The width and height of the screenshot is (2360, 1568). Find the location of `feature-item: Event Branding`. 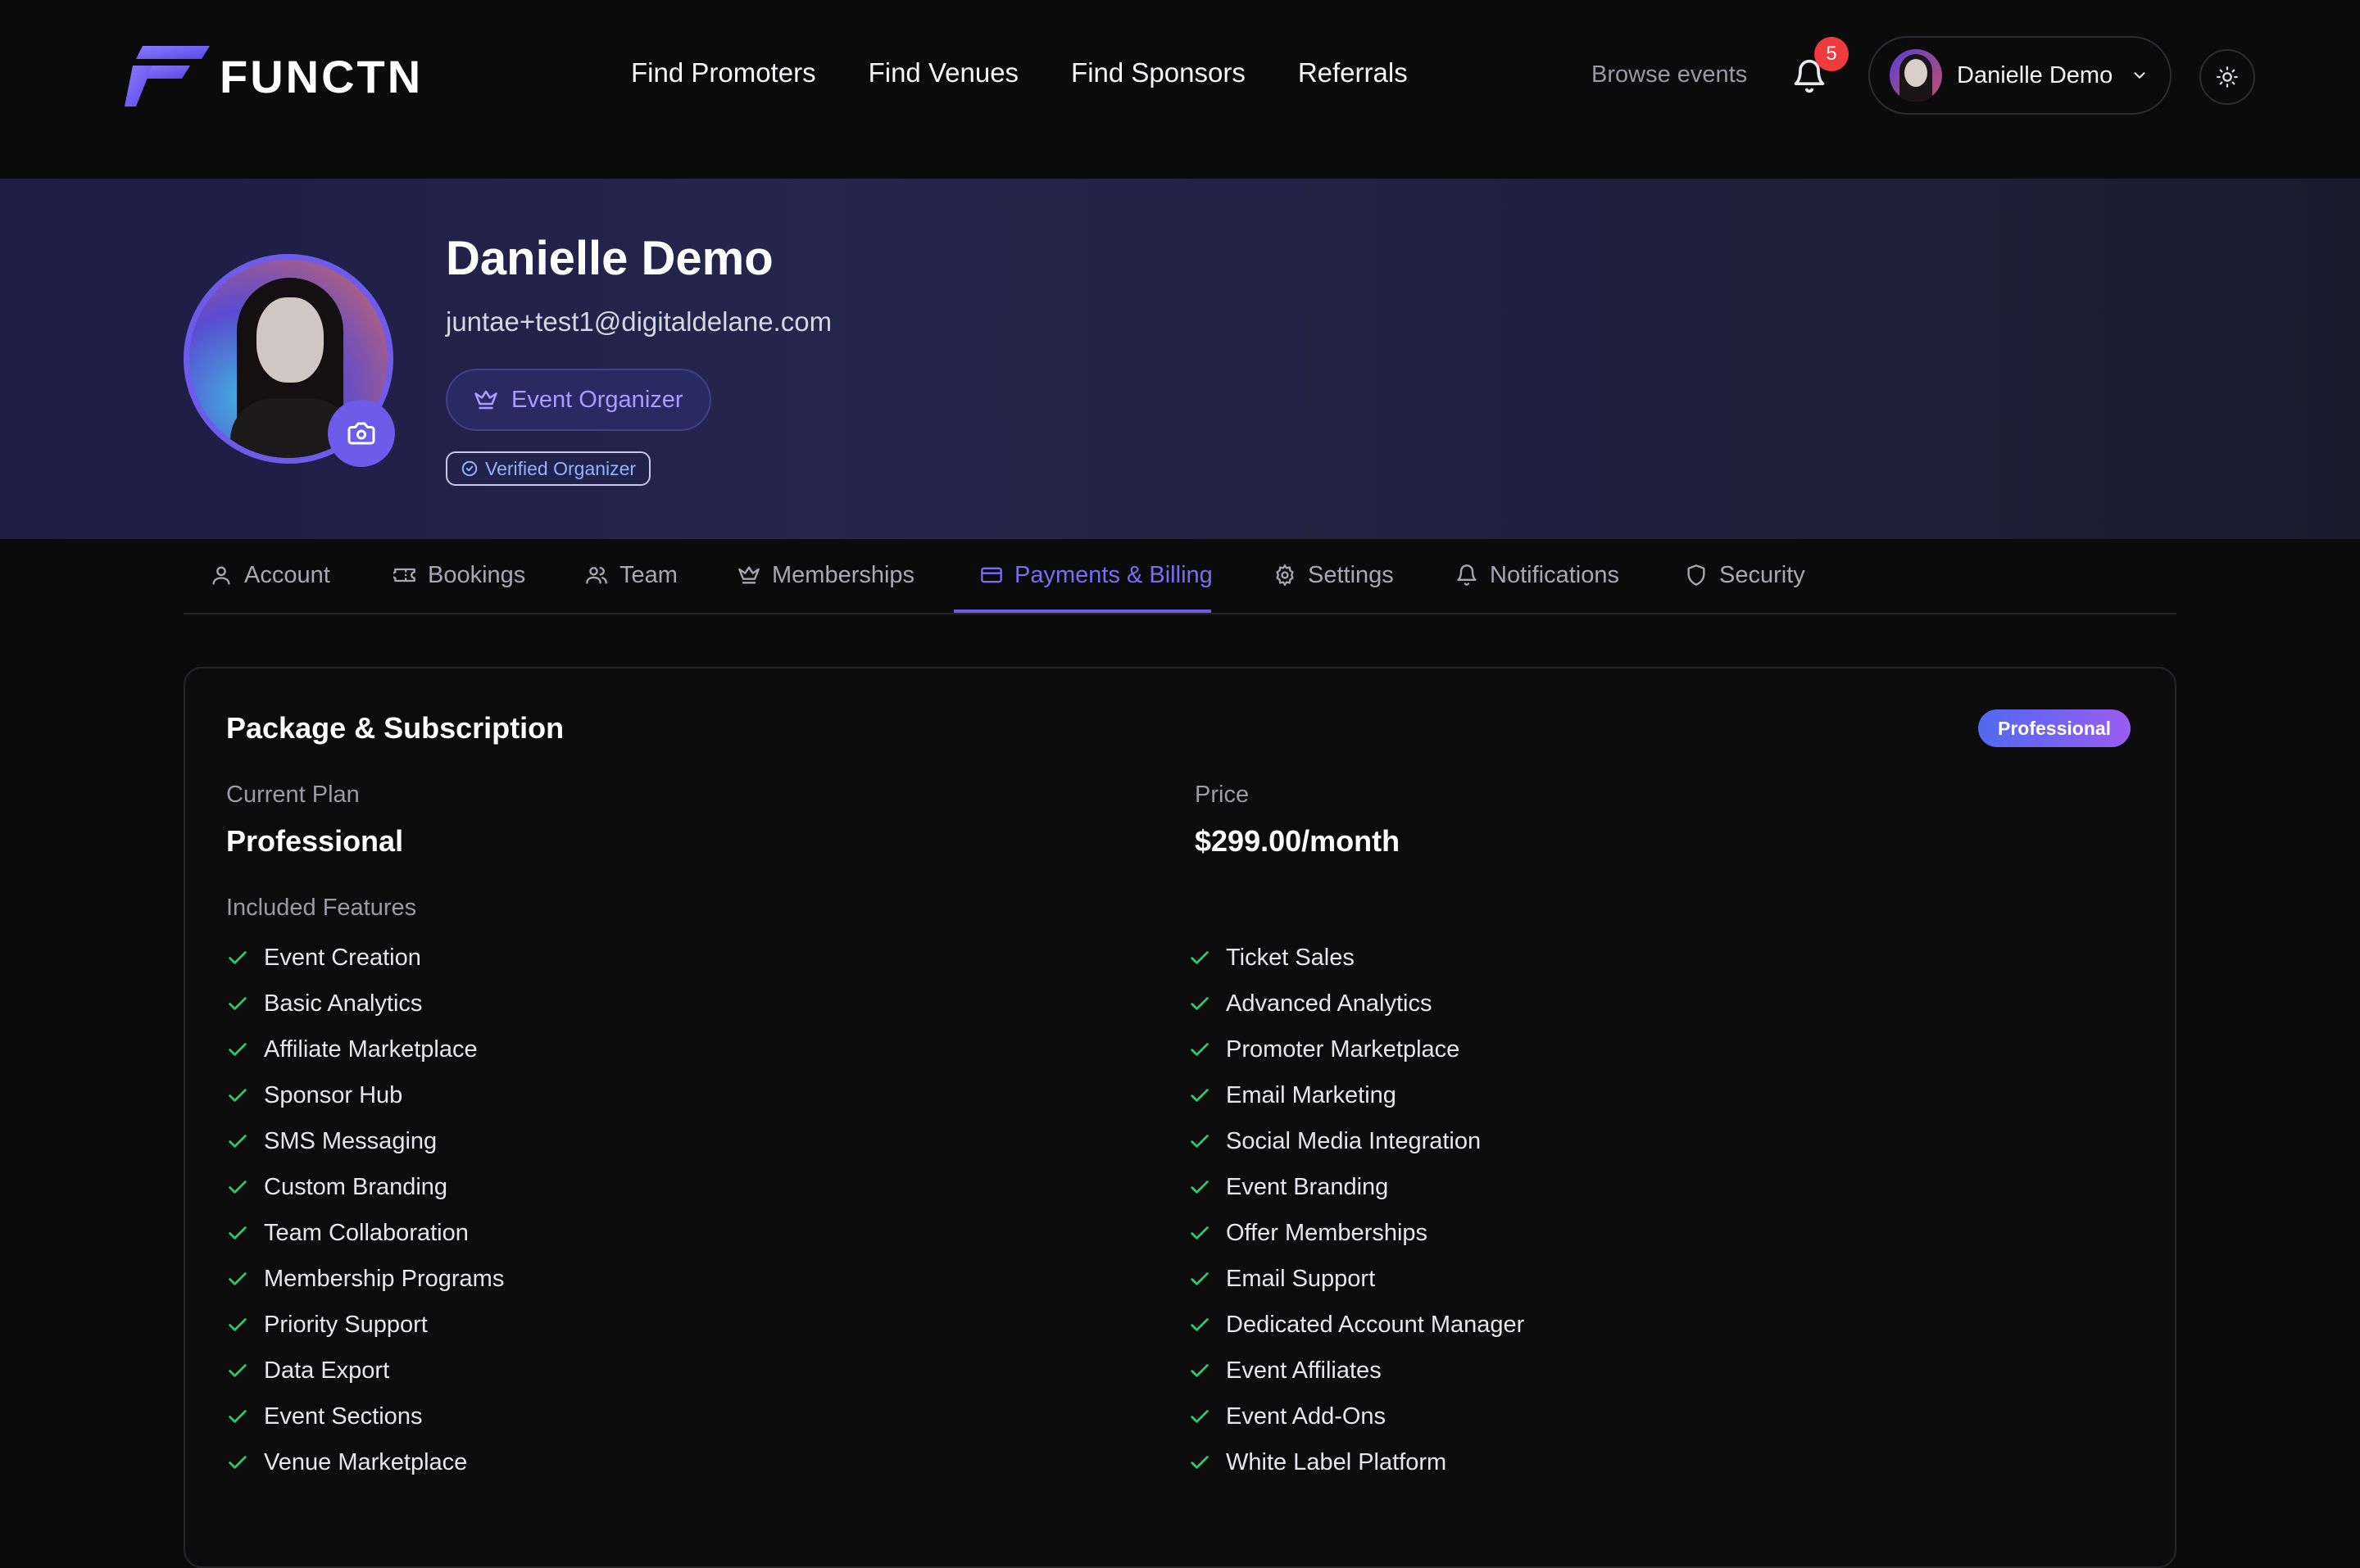

feature-item: Event Branding is located at coordinates (1356, 1187).